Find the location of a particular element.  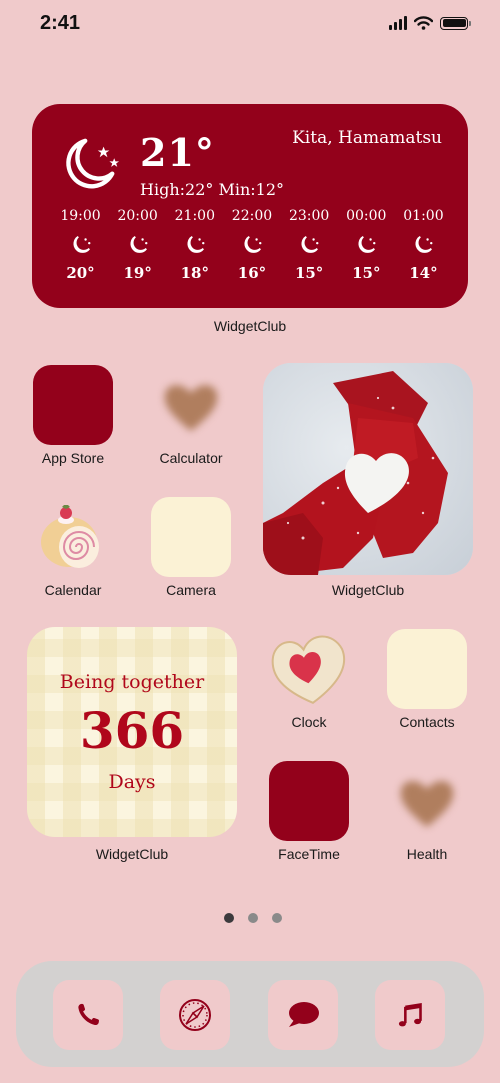

hourly-item: 21:00 18° is located at coordinates (194, 245).